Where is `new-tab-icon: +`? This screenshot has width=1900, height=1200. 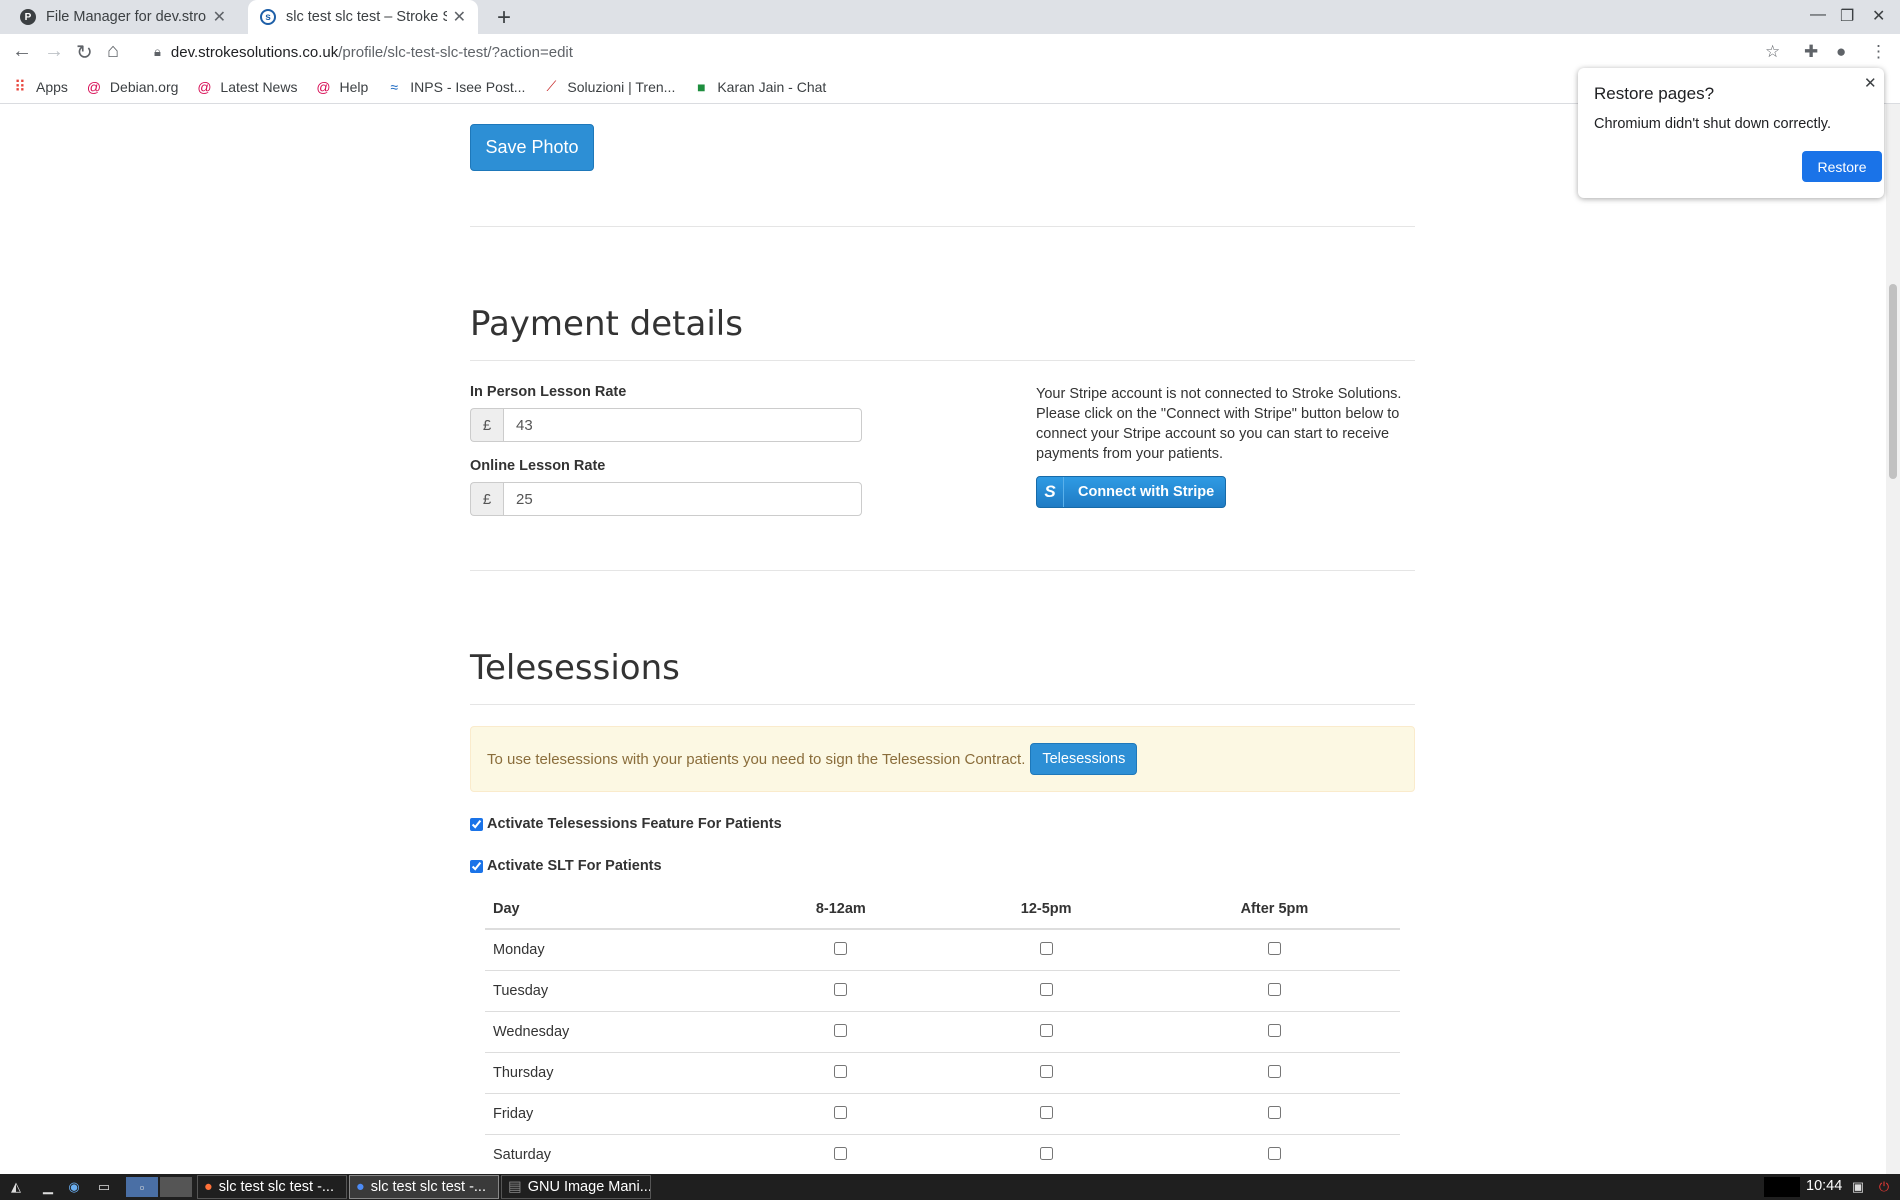 new-tab-icon: + is located at coordinates (504, 18).